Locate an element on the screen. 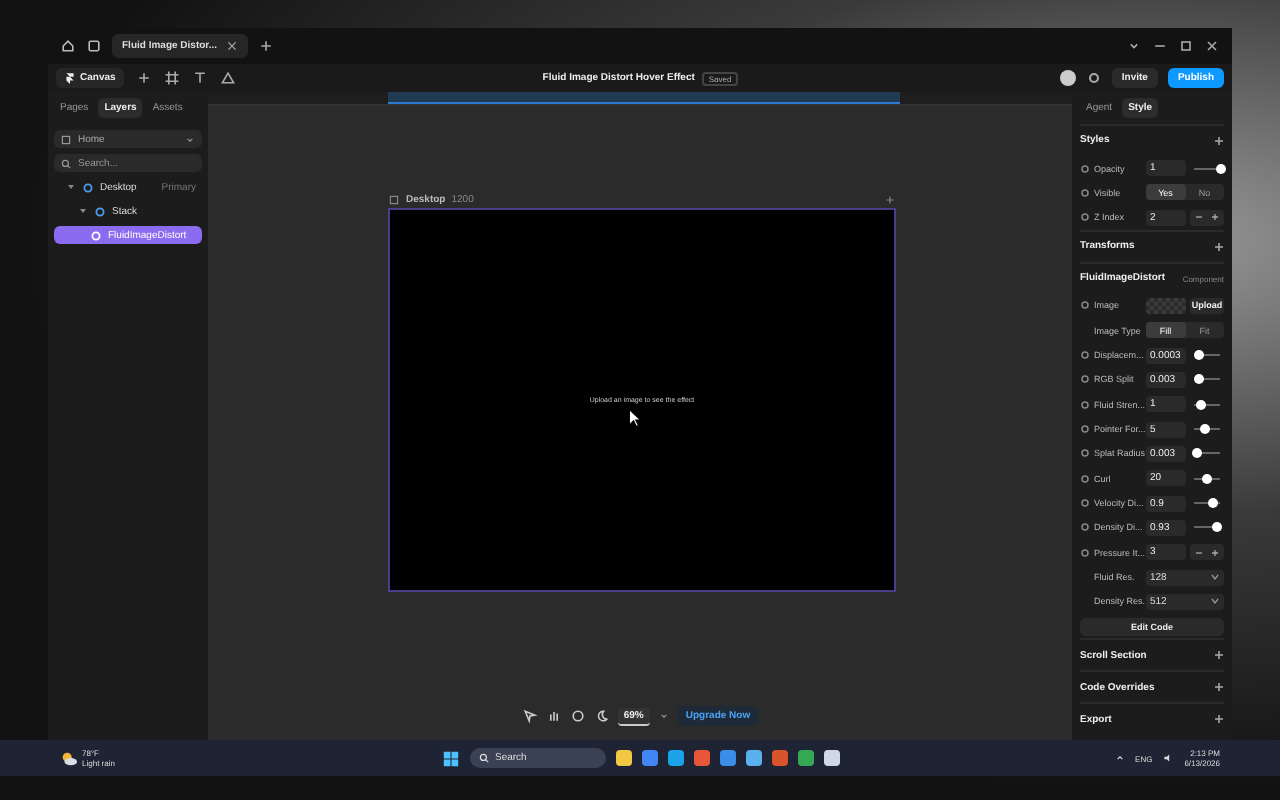 The image size is (1280, 800). restore-icon is located at coordinates (1186, 46).